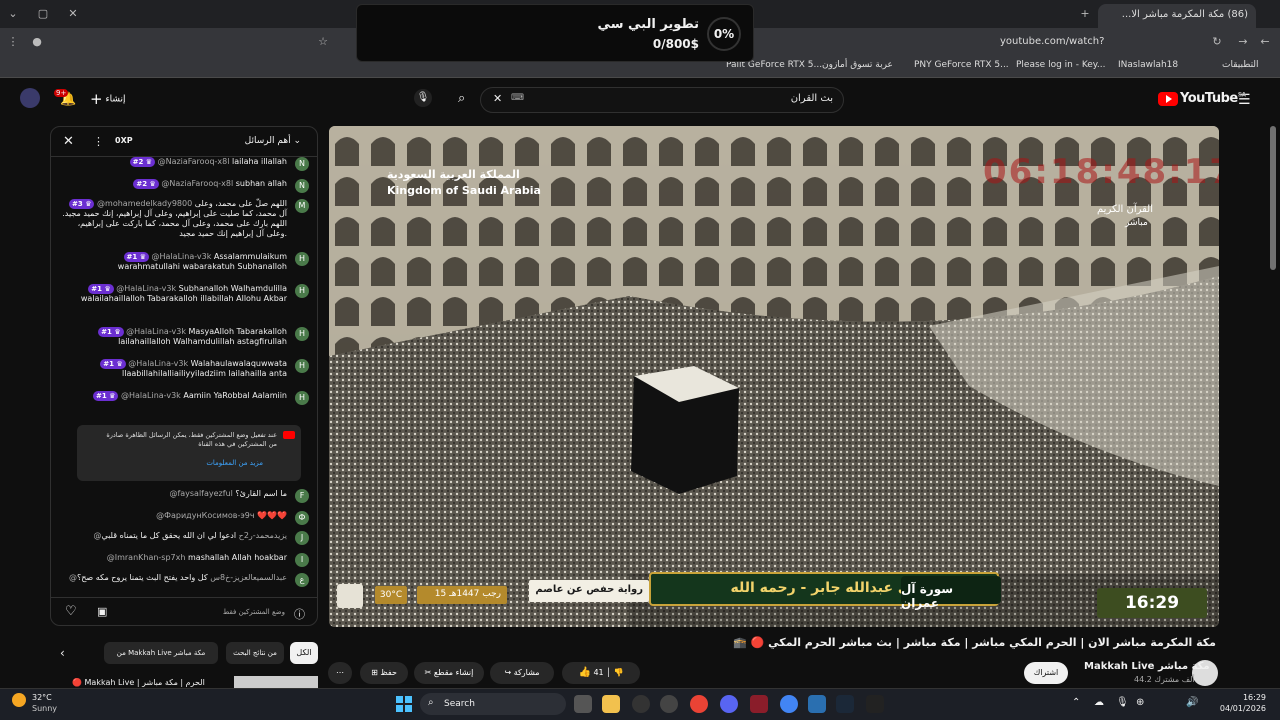  What do you see at coordinates (875, 704) in the screenshot?
I see `epic-games-icon` at bounding box center [875, 704].